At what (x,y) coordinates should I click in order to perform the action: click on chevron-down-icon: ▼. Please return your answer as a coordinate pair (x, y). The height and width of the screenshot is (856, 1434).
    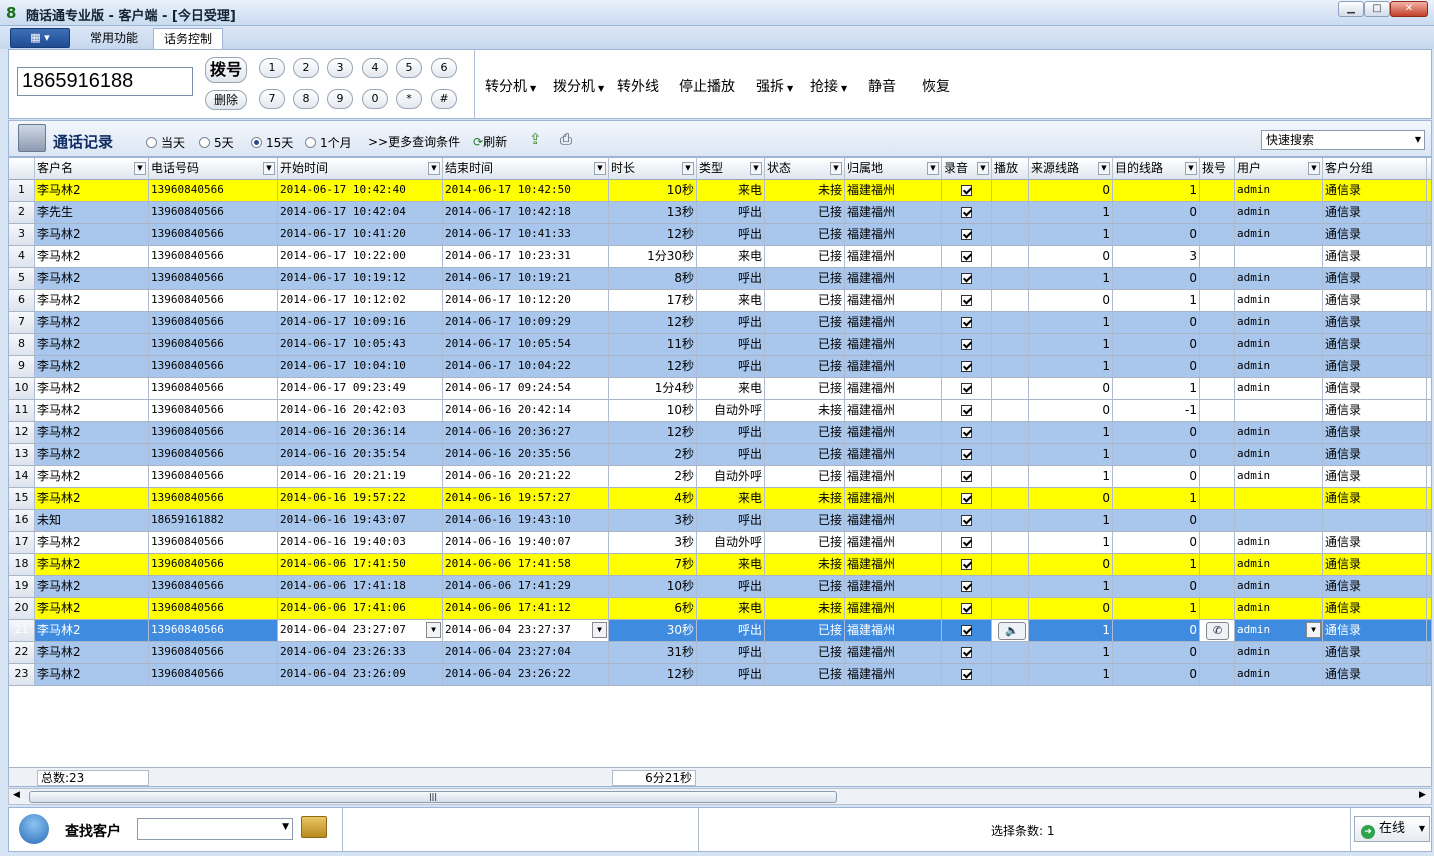
    Looking at the image, I should click on (433, 630).